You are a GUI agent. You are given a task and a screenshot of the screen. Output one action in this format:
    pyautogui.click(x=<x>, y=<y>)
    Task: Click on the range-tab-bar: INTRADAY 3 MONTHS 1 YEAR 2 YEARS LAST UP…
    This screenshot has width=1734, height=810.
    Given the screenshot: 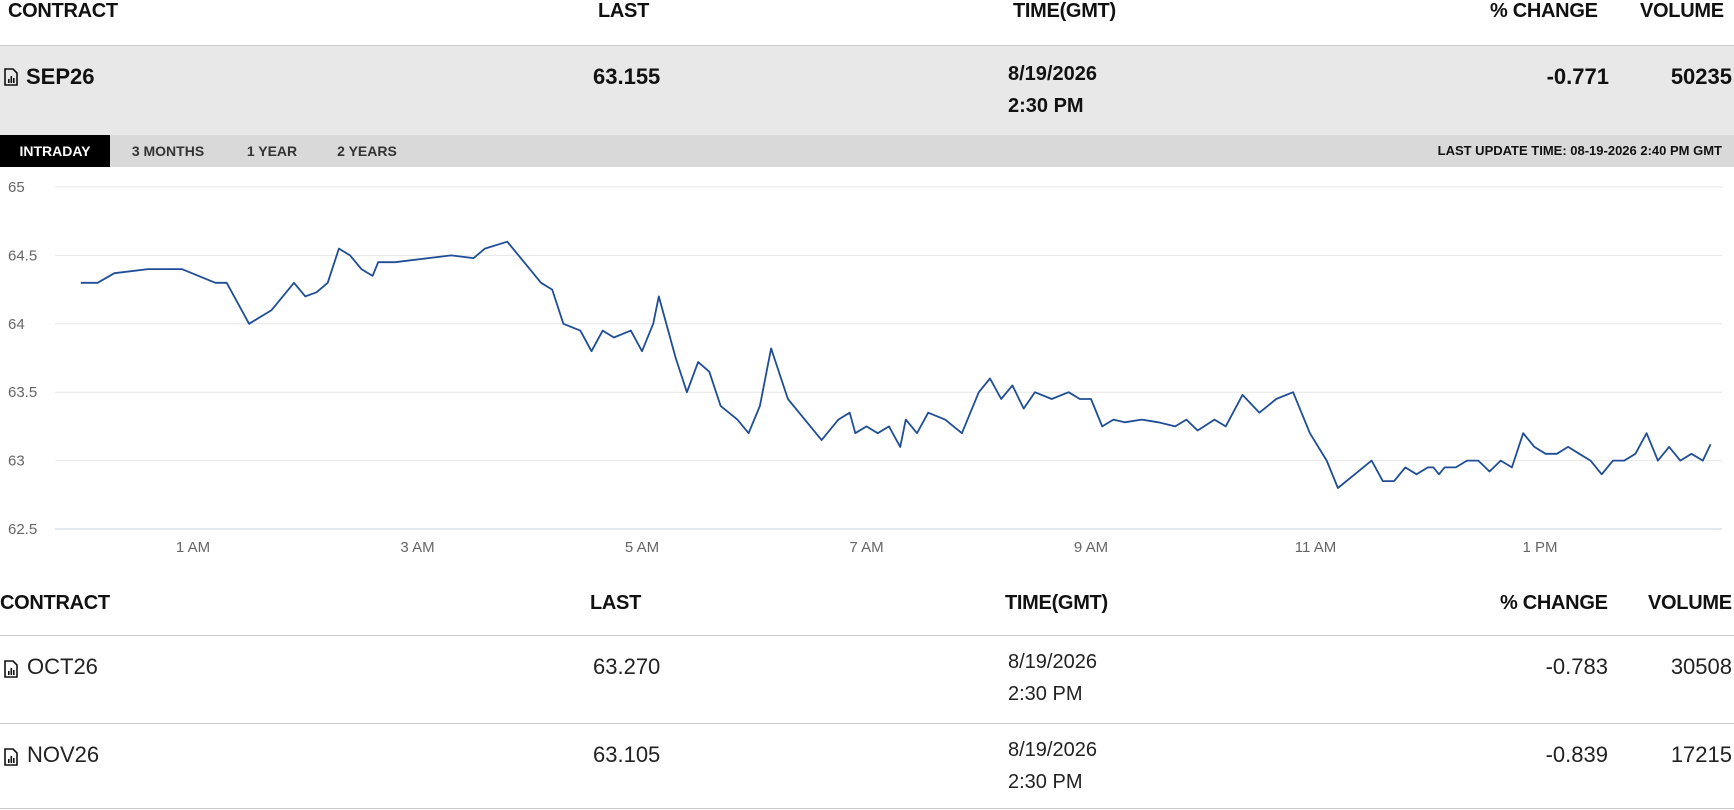 What is the action you would take?
    pyautogui.click(x=867, y=151)
    